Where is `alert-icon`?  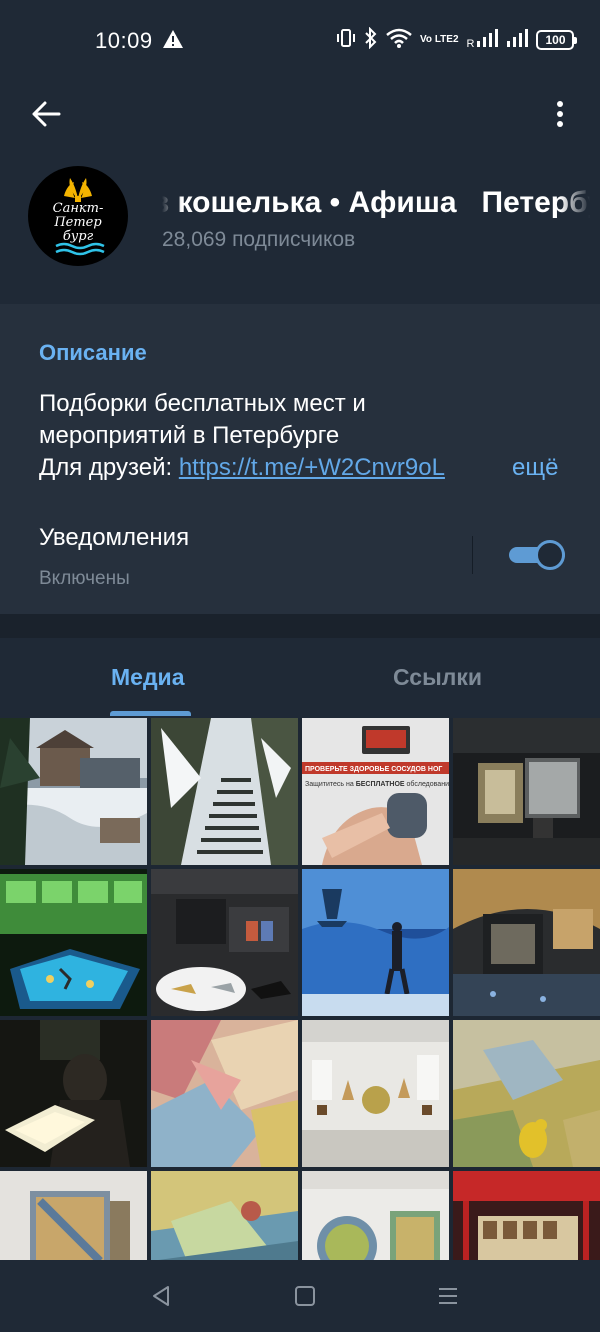 alert-icon is located at coordinates (173, 41).